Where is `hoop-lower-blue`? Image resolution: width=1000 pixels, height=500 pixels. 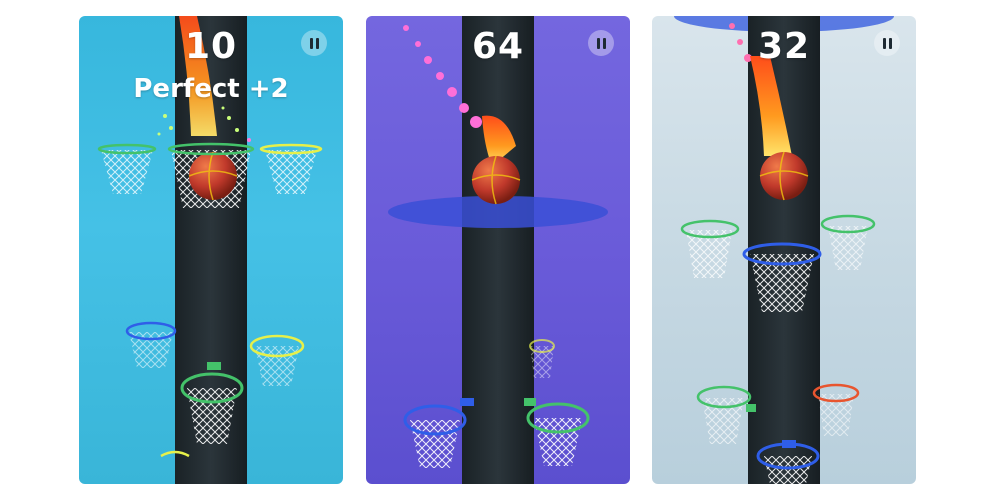
hoop-lower-blue is located at coordinates (151, 344).